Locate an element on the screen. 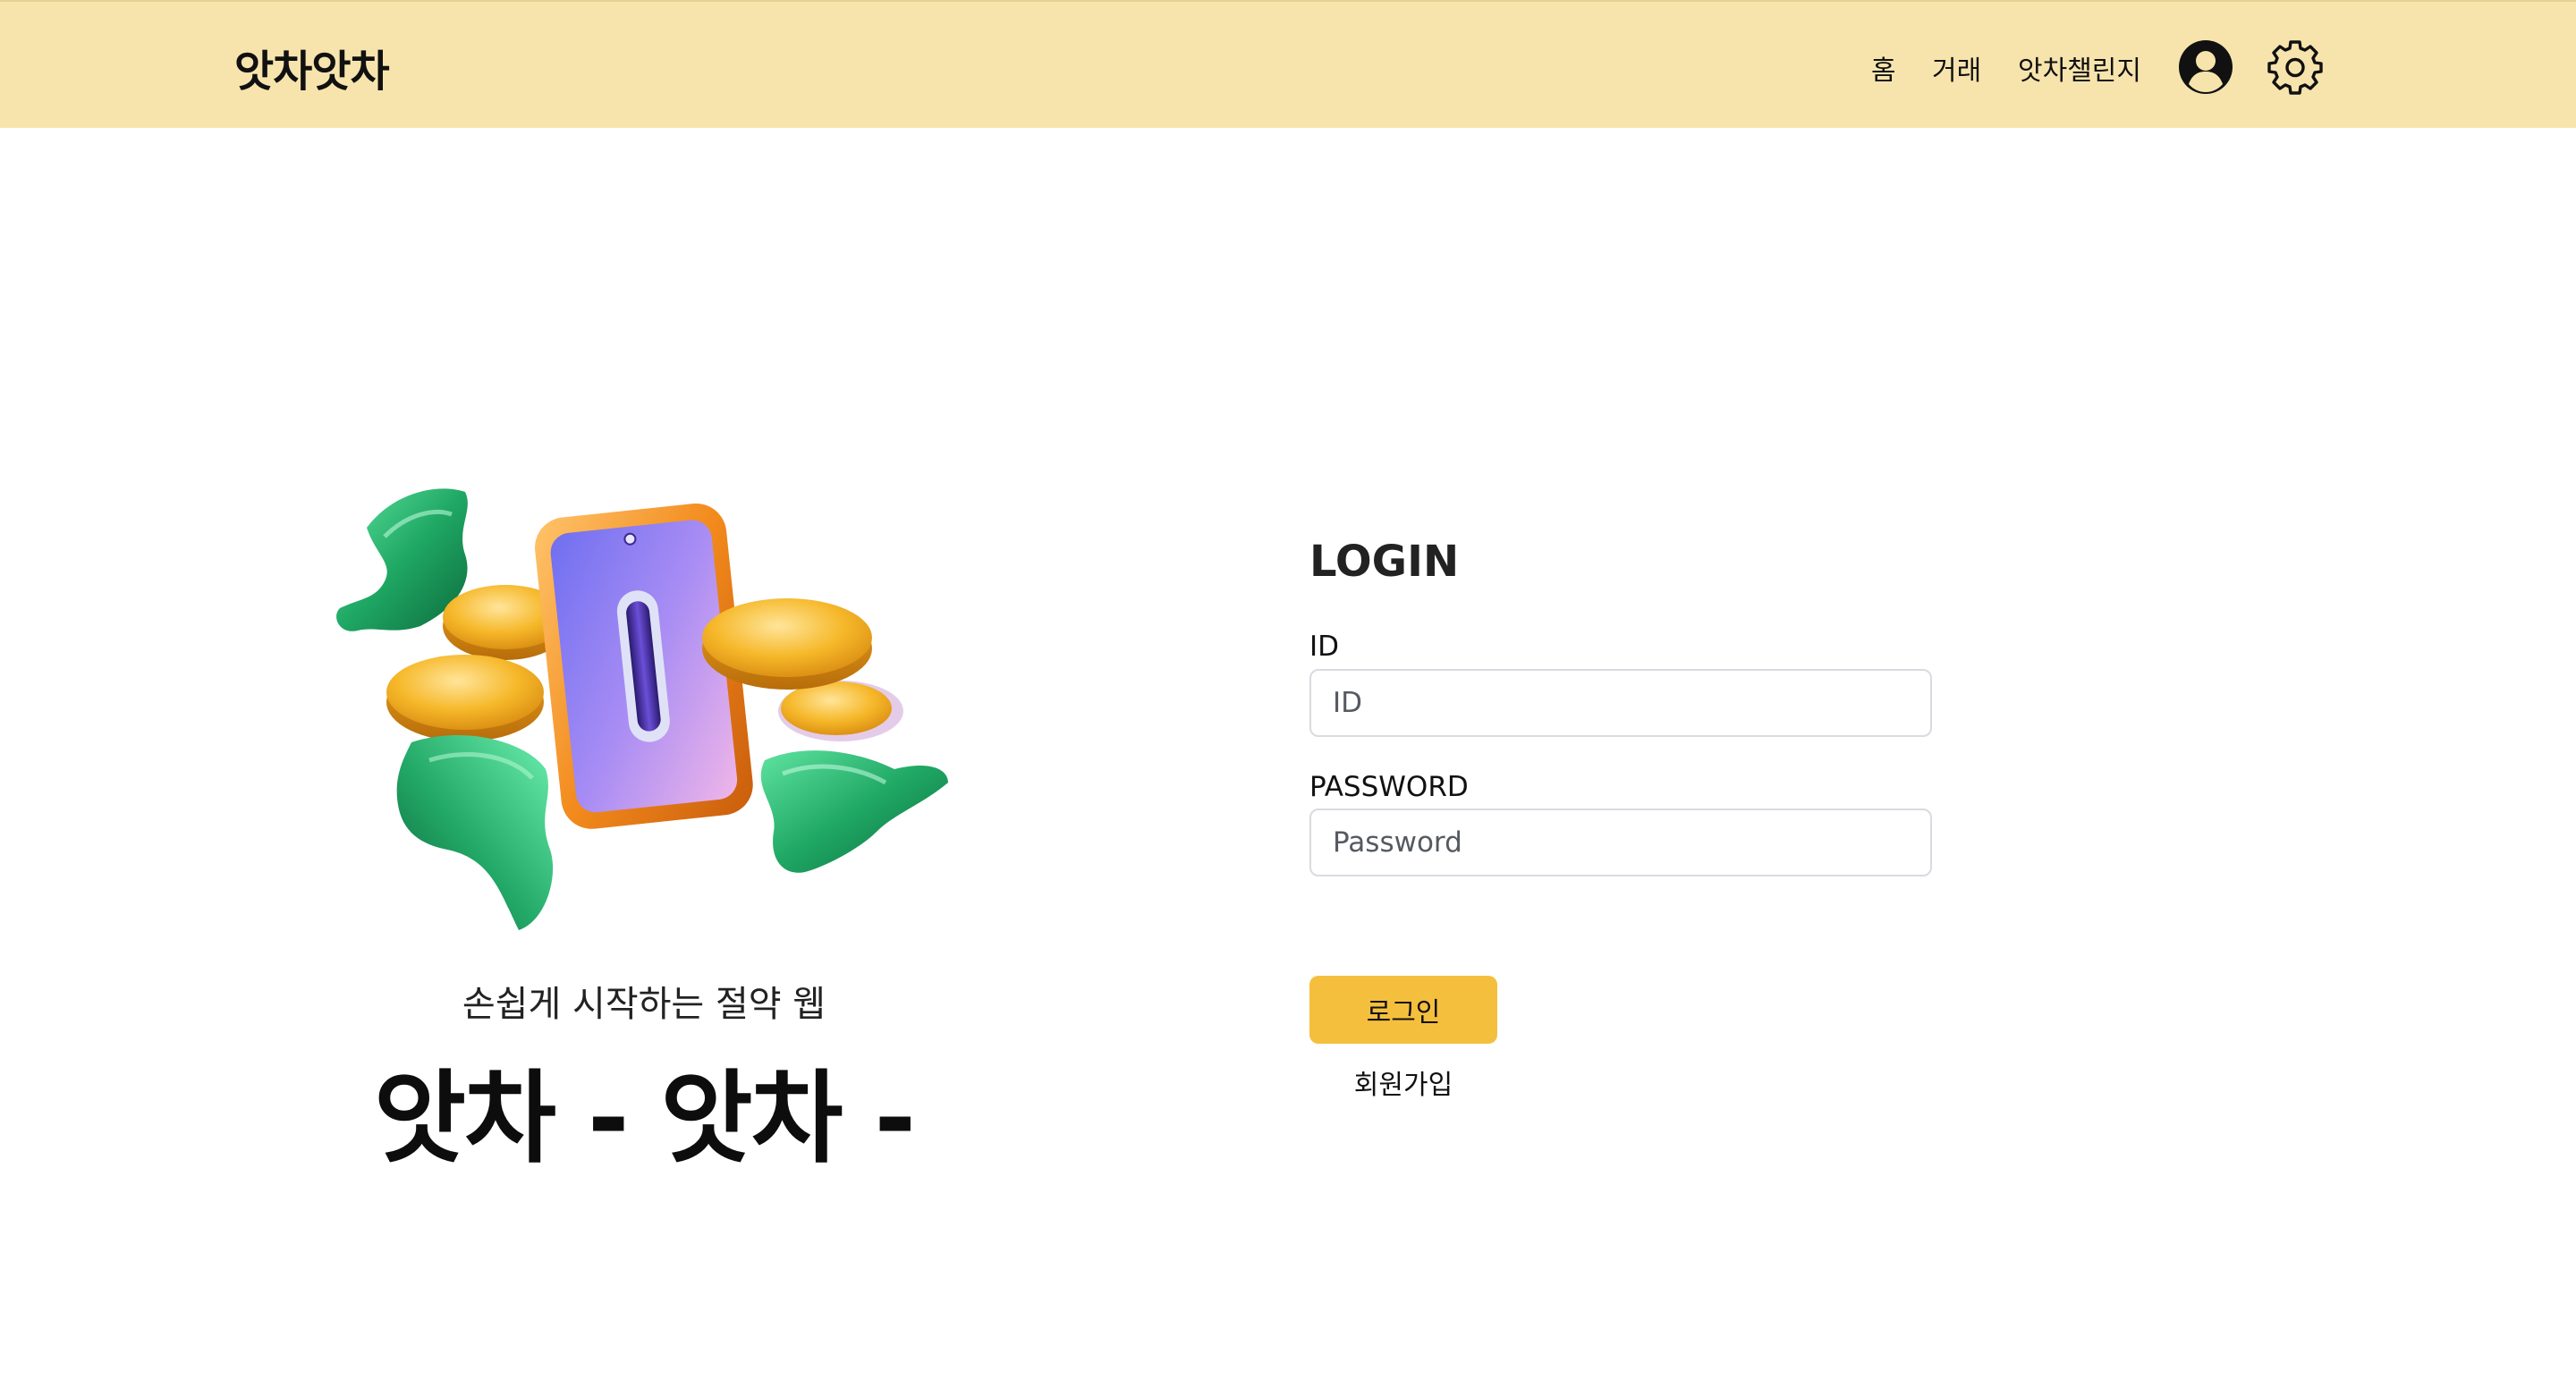  password-input is located at coordinates (1620, 842).